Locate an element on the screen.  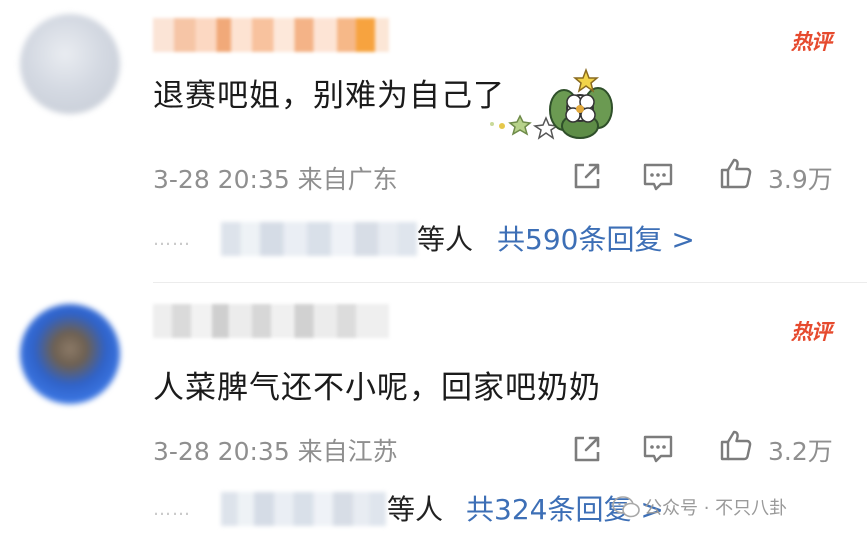
like-count: 3.9万 is located at coordinates (800, 179).